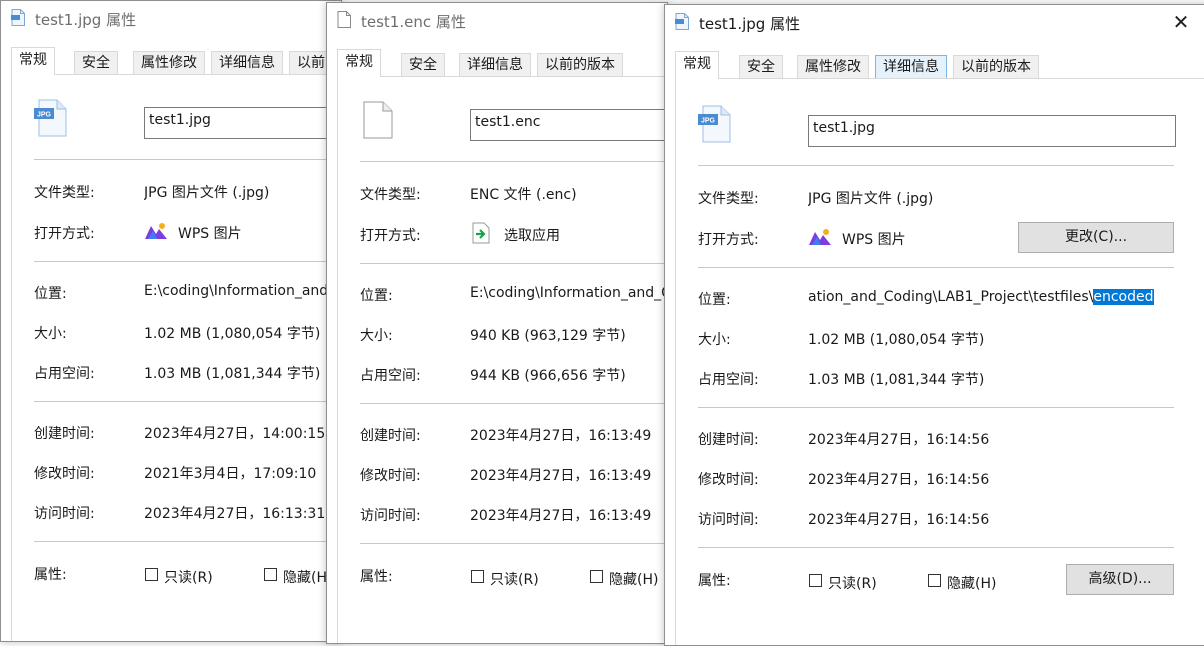 Image resolution: width=1204 pixels, height=646 pixels. What do you see at coordinates (235, 514) in the screenshot?
I see `accessed-value: 2023年4月27日，16:13:31` at bounding box center [235, 514].